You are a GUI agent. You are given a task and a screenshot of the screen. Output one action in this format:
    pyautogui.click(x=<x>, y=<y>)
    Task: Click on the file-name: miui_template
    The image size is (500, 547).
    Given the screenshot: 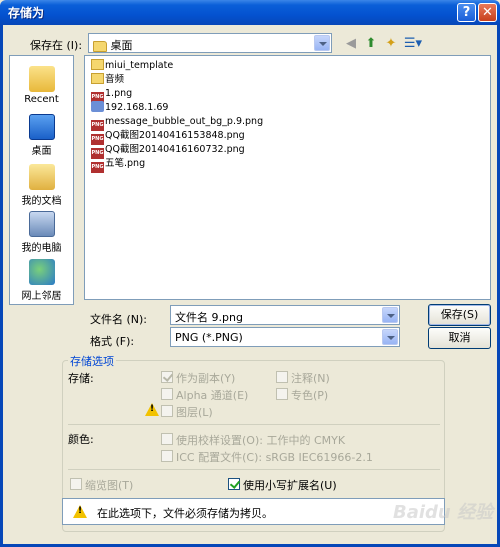 What is the action you would take?
    pyautogui.click(x=139, y=65)
    